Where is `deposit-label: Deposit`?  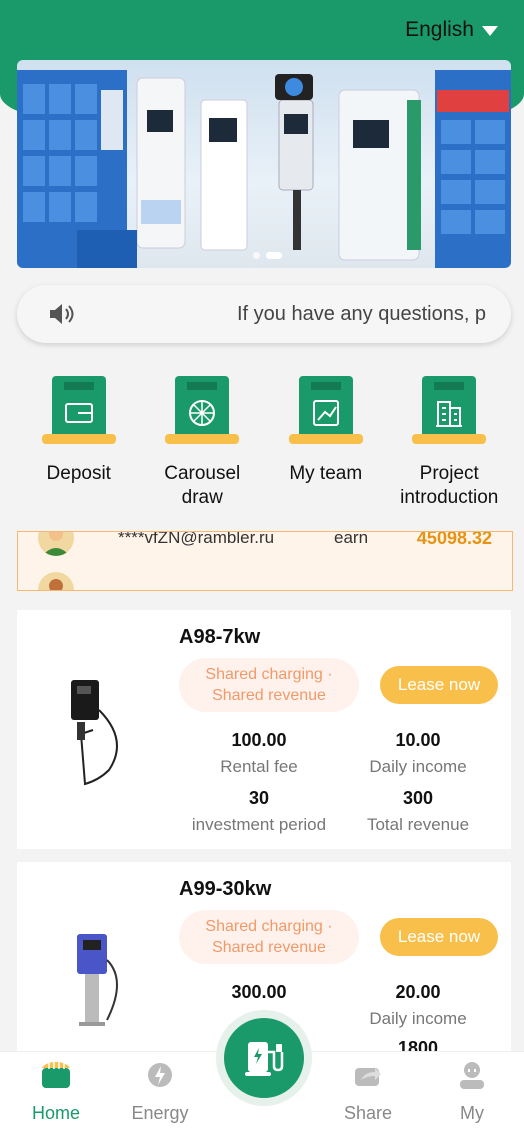
deposit-label: Deposit is located at coordinates (78, 473).